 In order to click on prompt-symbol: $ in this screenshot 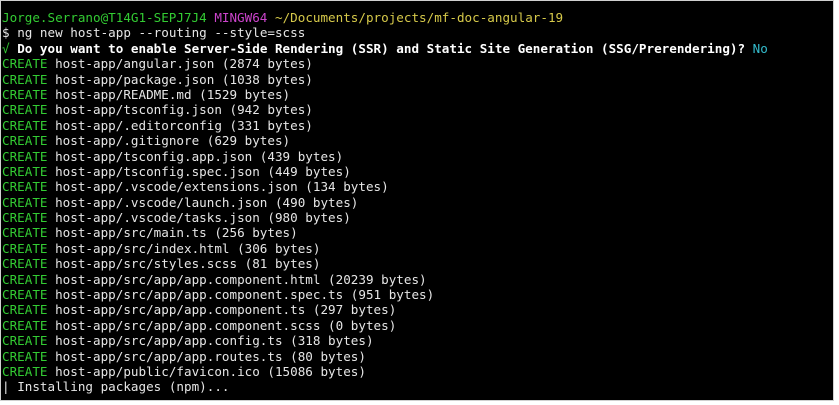, I will do `click(6, 33)`.